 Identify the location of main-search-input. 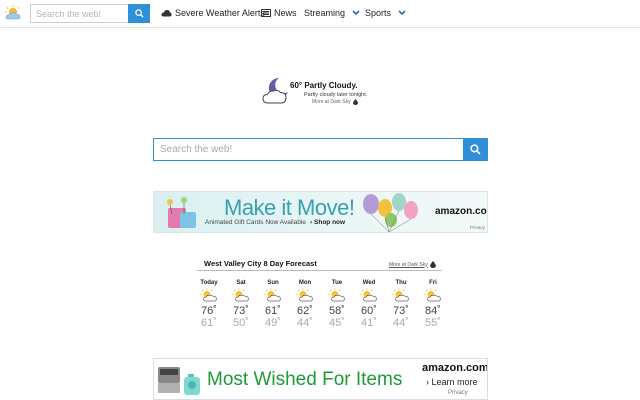
(308, 149).